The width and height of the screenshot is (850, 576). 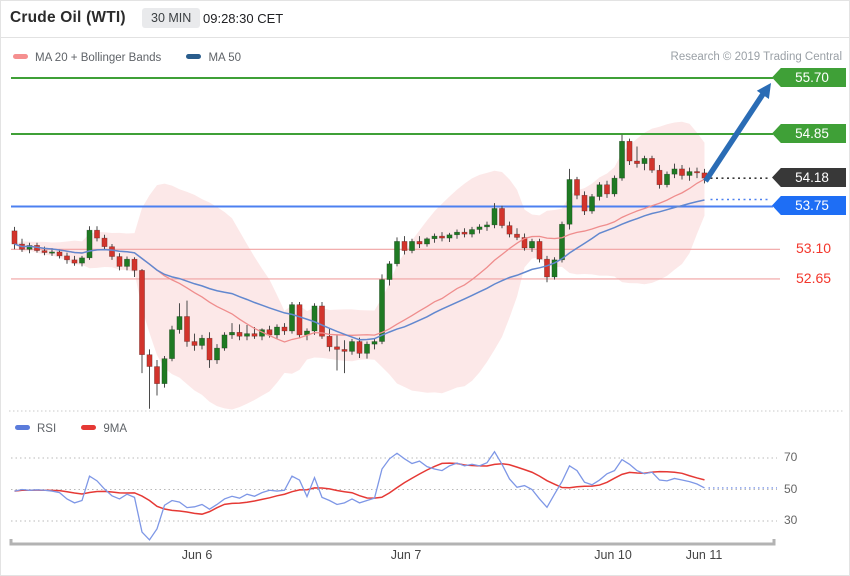 I want to click on rsi-axis-label-30: 30, so click(x=791, y=520).